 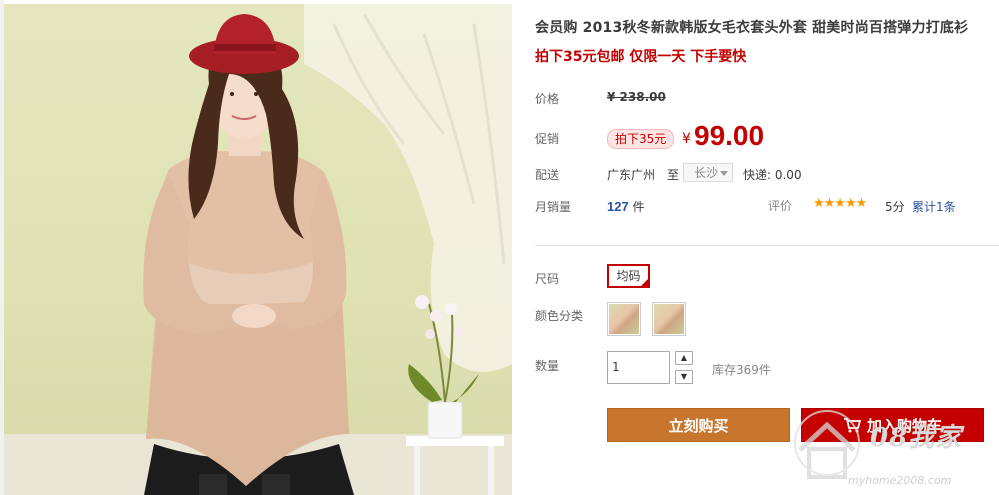 What do you see at coordinates (724, 173) in the screenshot?
I see `chevron-down-icon` at bounding box center [724, 173].